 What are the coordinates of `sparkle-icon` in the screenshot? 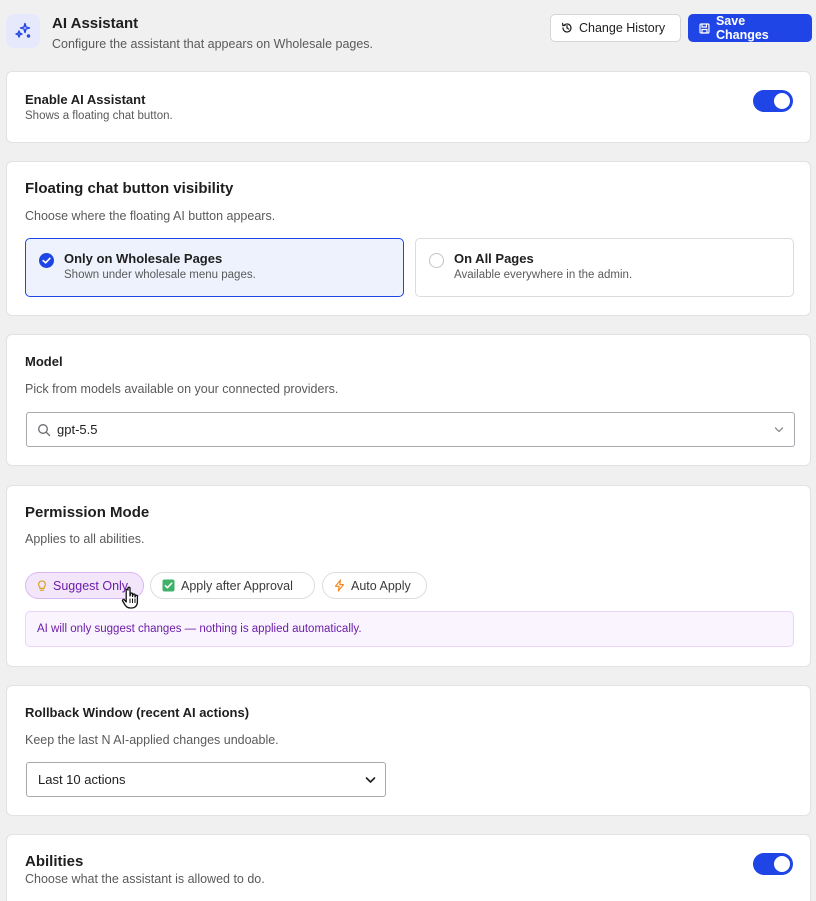 It's located at (23, 30).